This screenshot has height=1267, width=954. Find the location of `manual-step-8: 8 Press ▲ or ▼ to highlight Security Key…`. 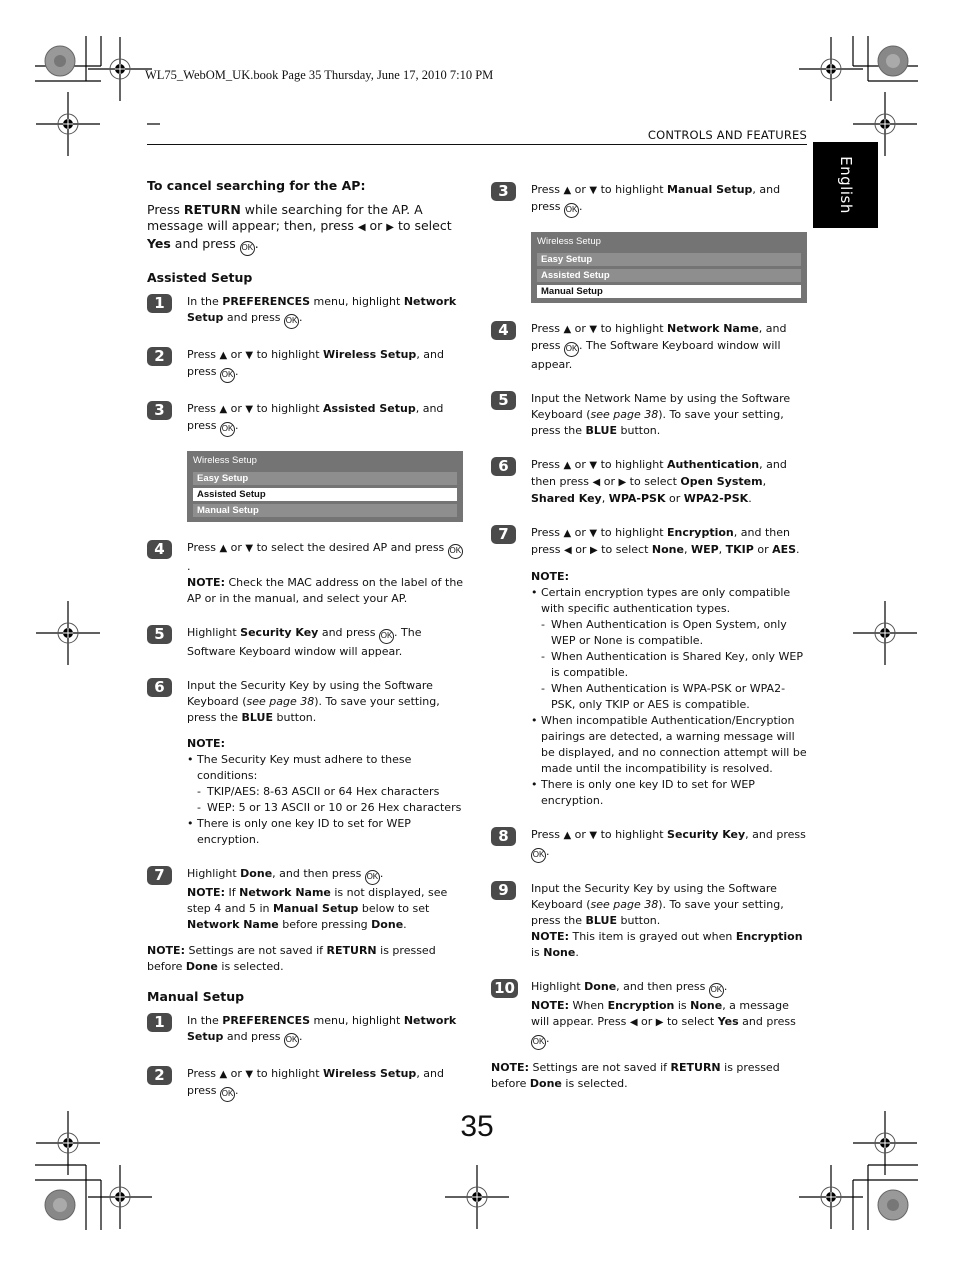

manual-step-8: 8 Press ▲ or ▼ to highlight Security Key… is located at coordinates (650, 845).